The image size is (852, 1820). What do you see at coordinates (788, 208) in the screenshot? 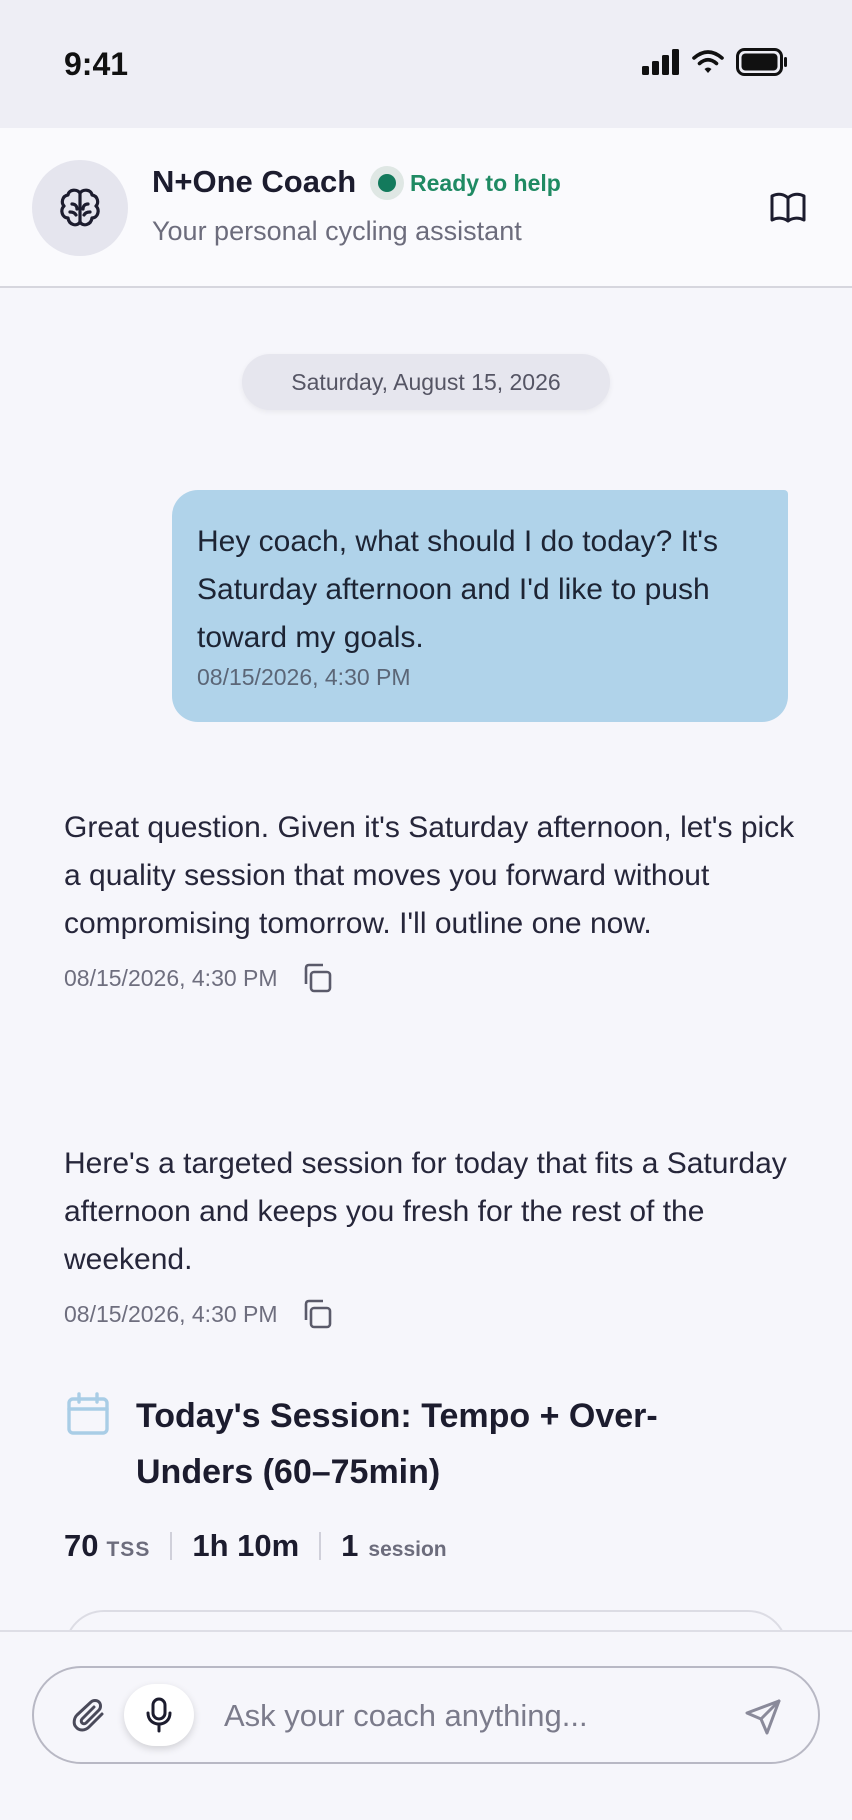
I see `book-icon` at bounding box center [788, 208].